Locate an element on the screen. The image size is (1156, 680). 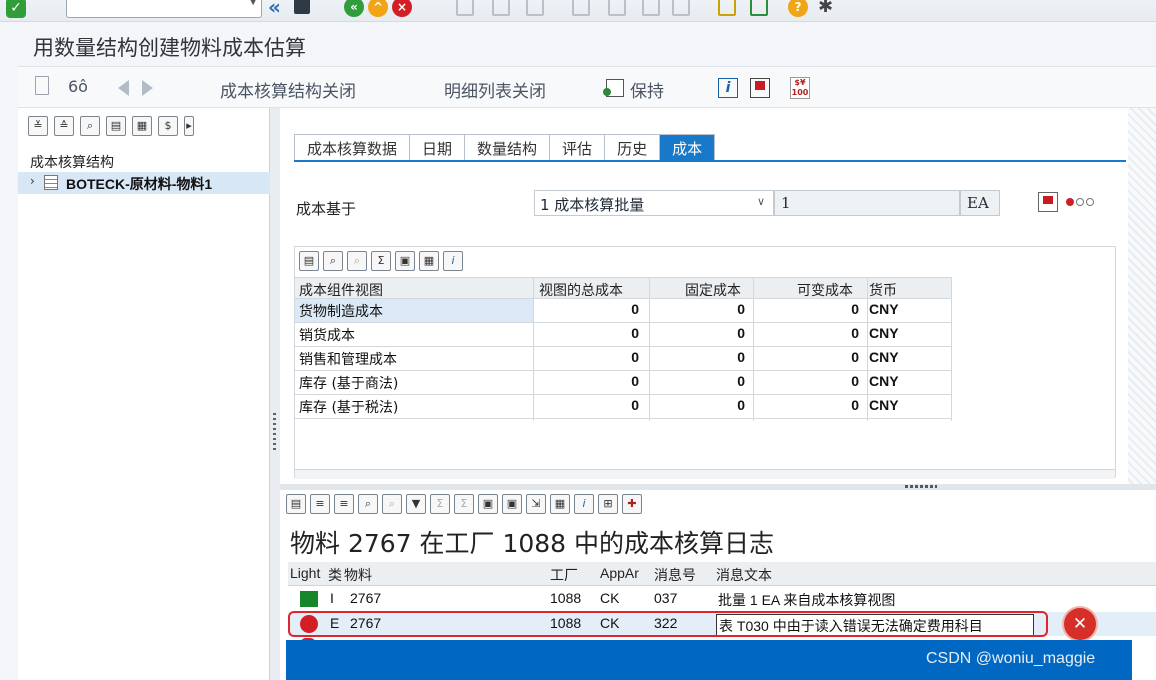
tab-history: 历史 is located at coordinates (633, 148).